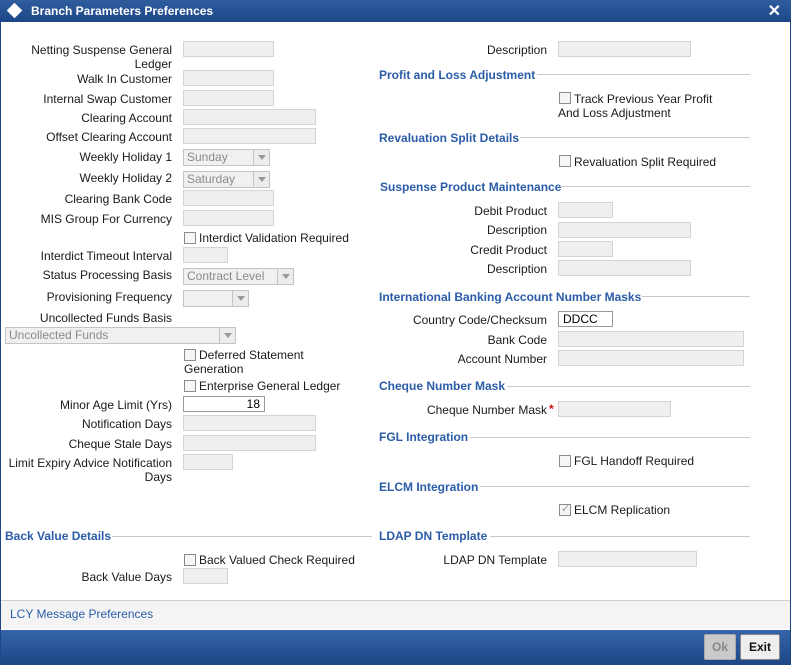 The height and width of the screenshot is (665, 791). Describe the element at coordinates (81, 614) in the screenshot. I see `lcy-message-preferences-link: LCY Message Preferences` at that location.